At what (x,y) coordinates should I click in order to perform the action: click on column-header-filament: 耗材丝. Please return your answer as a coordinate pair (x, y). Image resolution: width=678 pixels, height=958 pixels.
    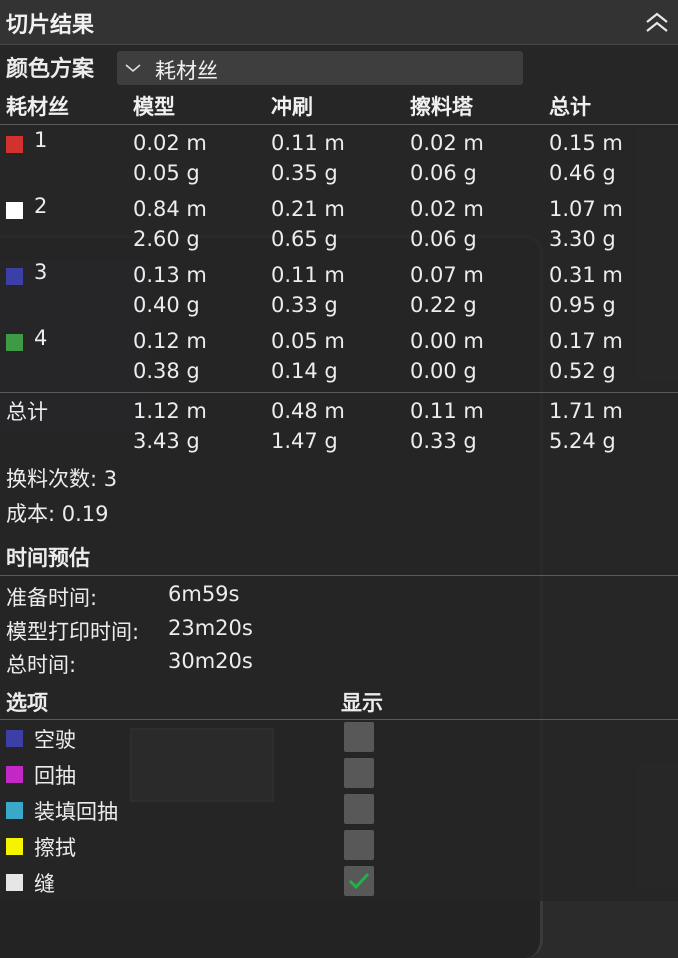
    Looking at the image, I should click on (37, 107).